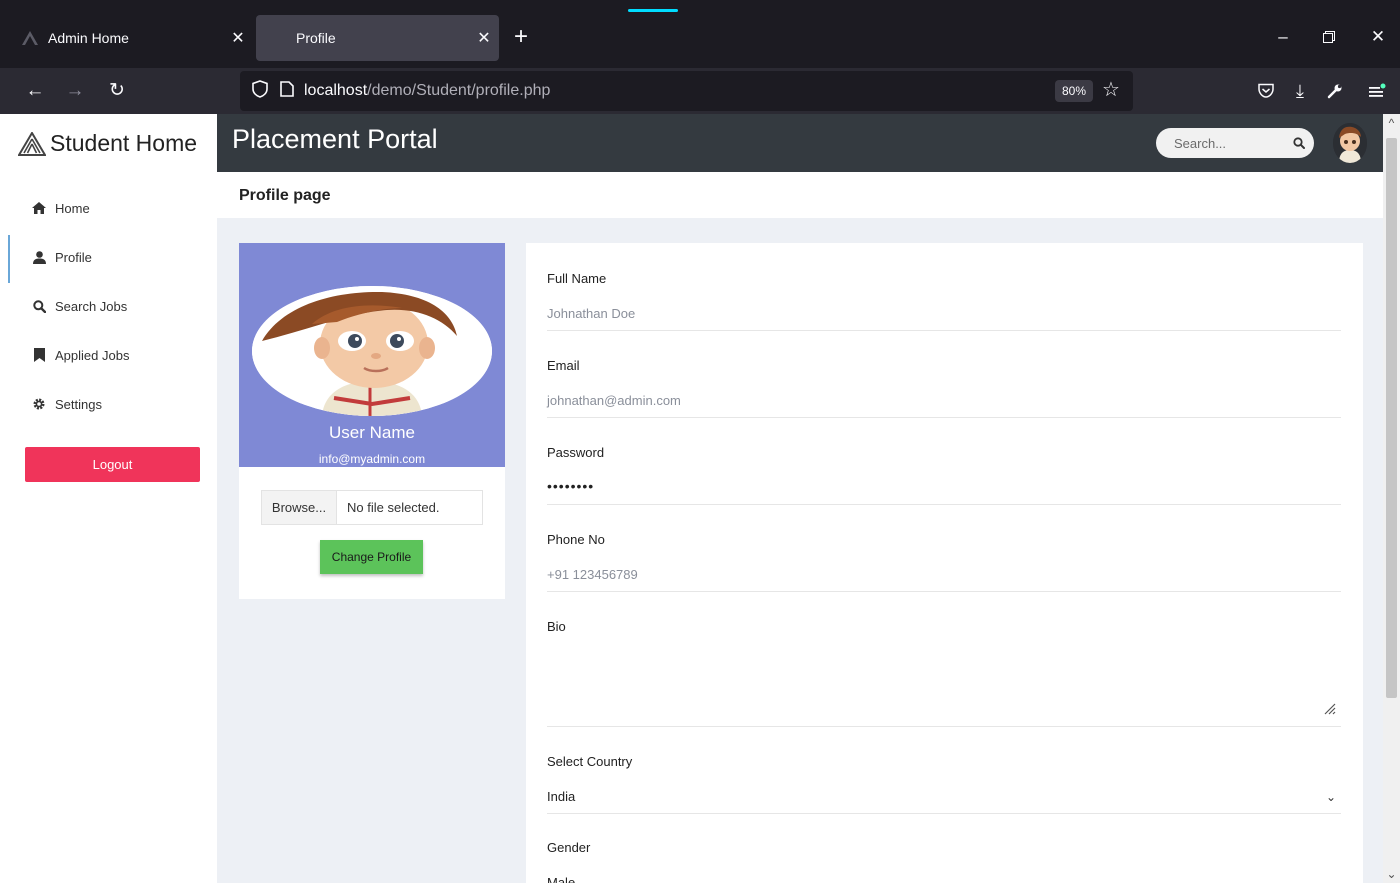 The height and width of the screenshot is (883, 1400). I want to click on bookmark-icon, so click(39, 355).